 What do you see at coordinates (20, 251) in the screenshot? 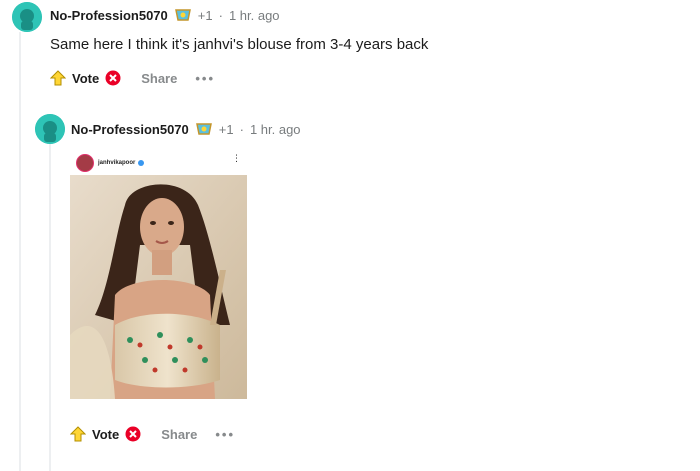
I see `thread-line-outer` at bounding box center [20, 251].